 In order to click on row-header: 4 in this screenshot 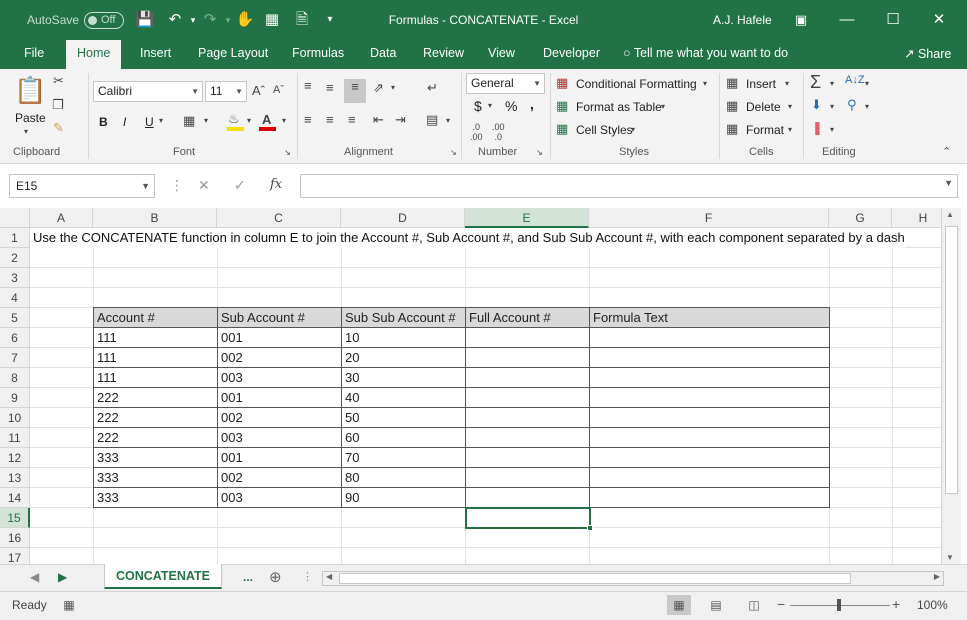, I will do `click(15, 298)`.